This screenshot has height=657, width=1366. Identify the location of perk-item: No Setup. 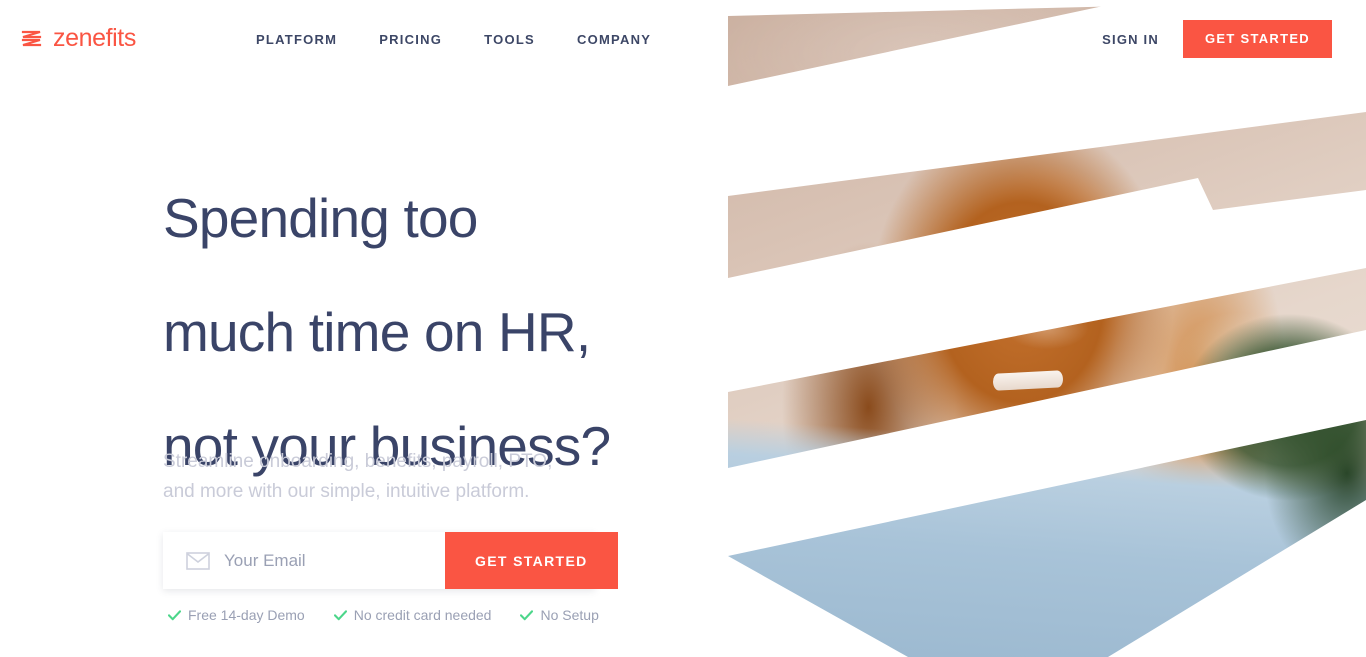
(559, 615).